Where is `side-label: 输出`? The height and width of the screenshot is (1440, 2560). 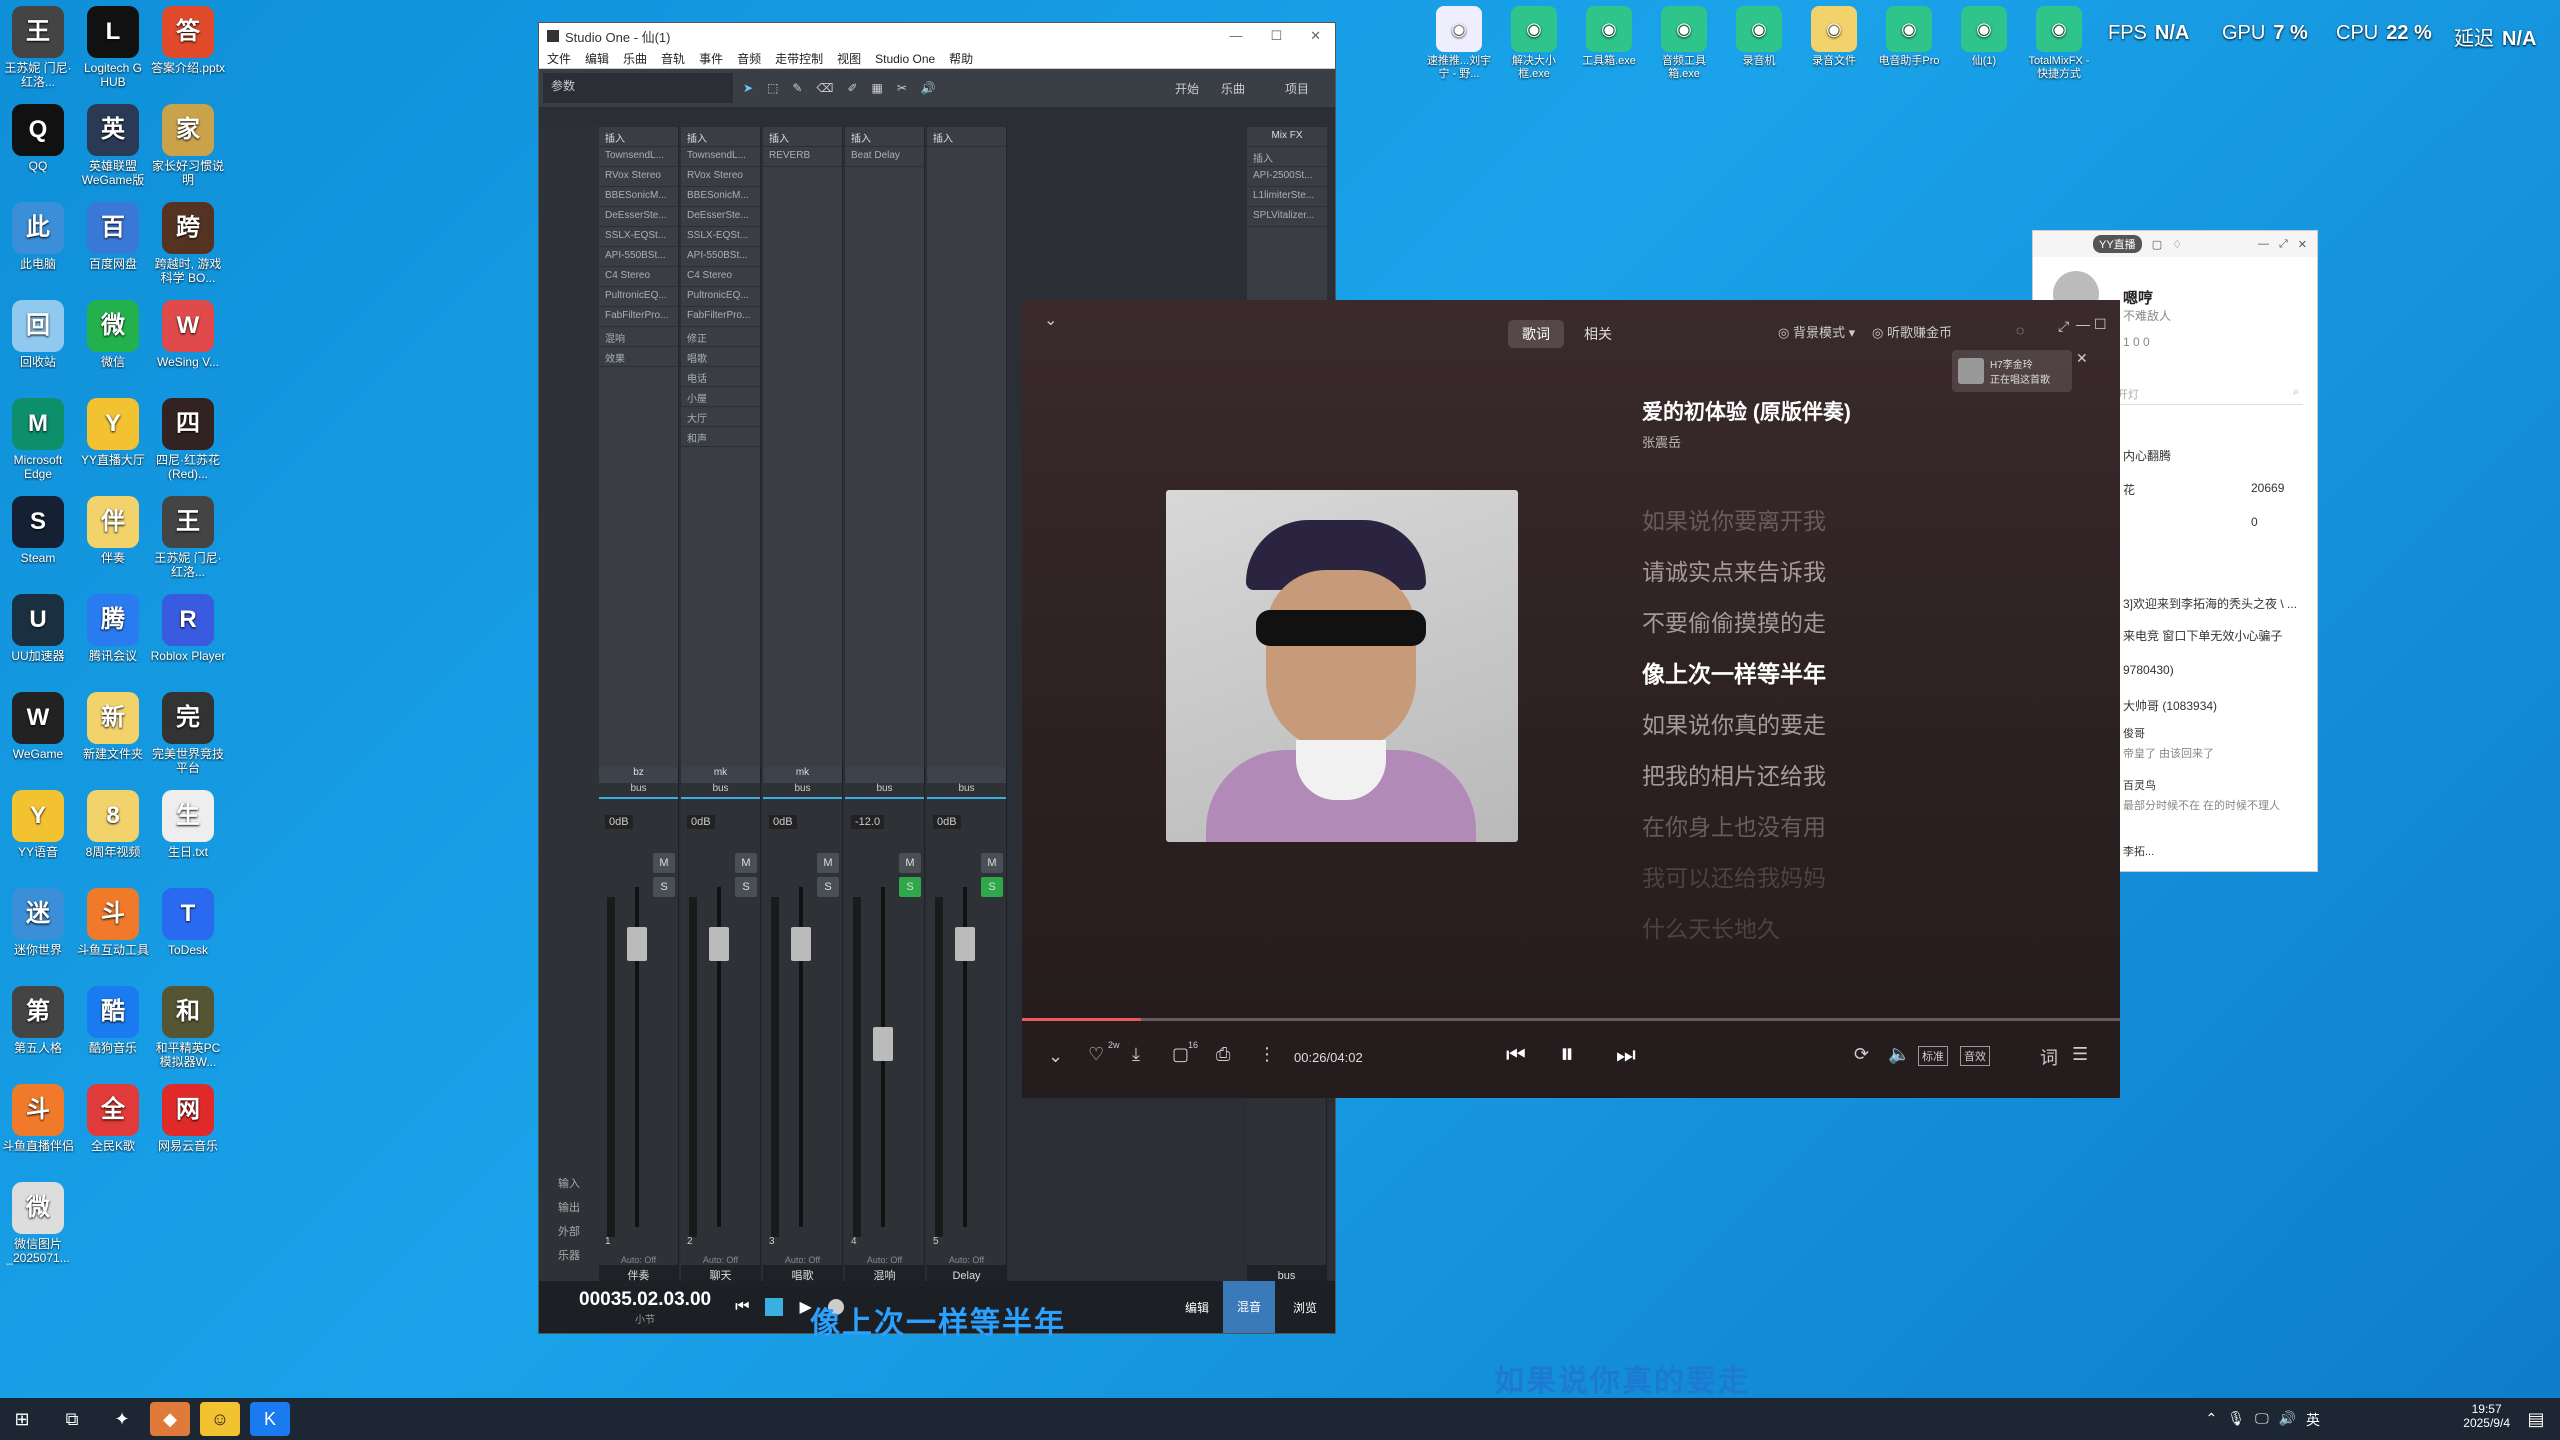 side-label: 输出 is located at coordinates (569, 1211).